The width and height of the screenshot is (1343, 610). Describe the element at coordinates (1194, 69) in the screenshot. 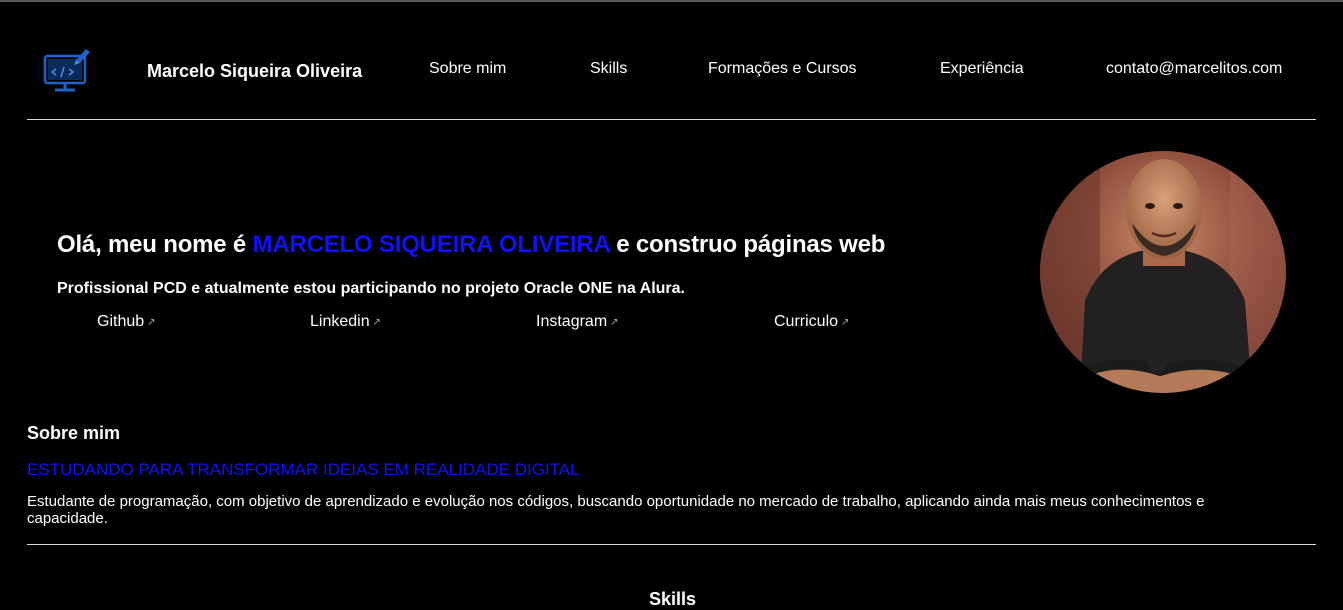

I see `nav-link-email: contato@marcelitos.com` at that location.